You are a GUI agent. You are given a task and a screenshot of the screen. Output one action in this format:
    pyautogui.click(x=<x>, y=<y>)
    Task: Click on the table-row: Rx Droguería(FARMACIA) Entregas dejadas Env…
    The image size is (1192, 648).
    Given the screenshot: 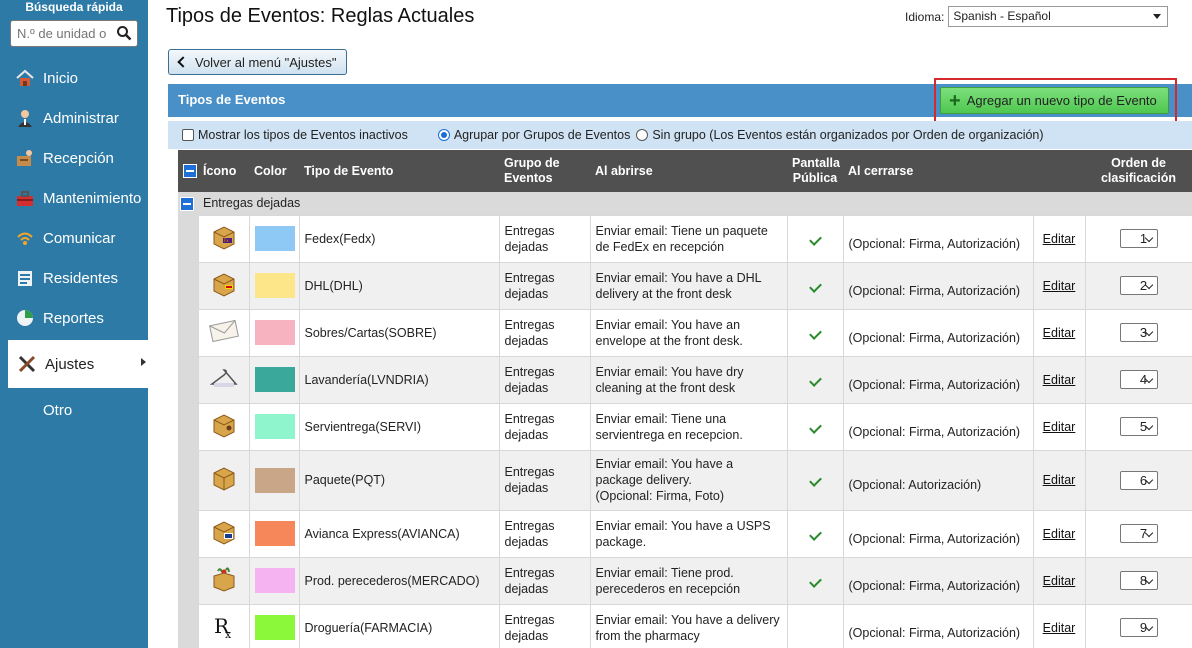 What is the action you would take?
    pyautogui.click(x=685, y=625)
    